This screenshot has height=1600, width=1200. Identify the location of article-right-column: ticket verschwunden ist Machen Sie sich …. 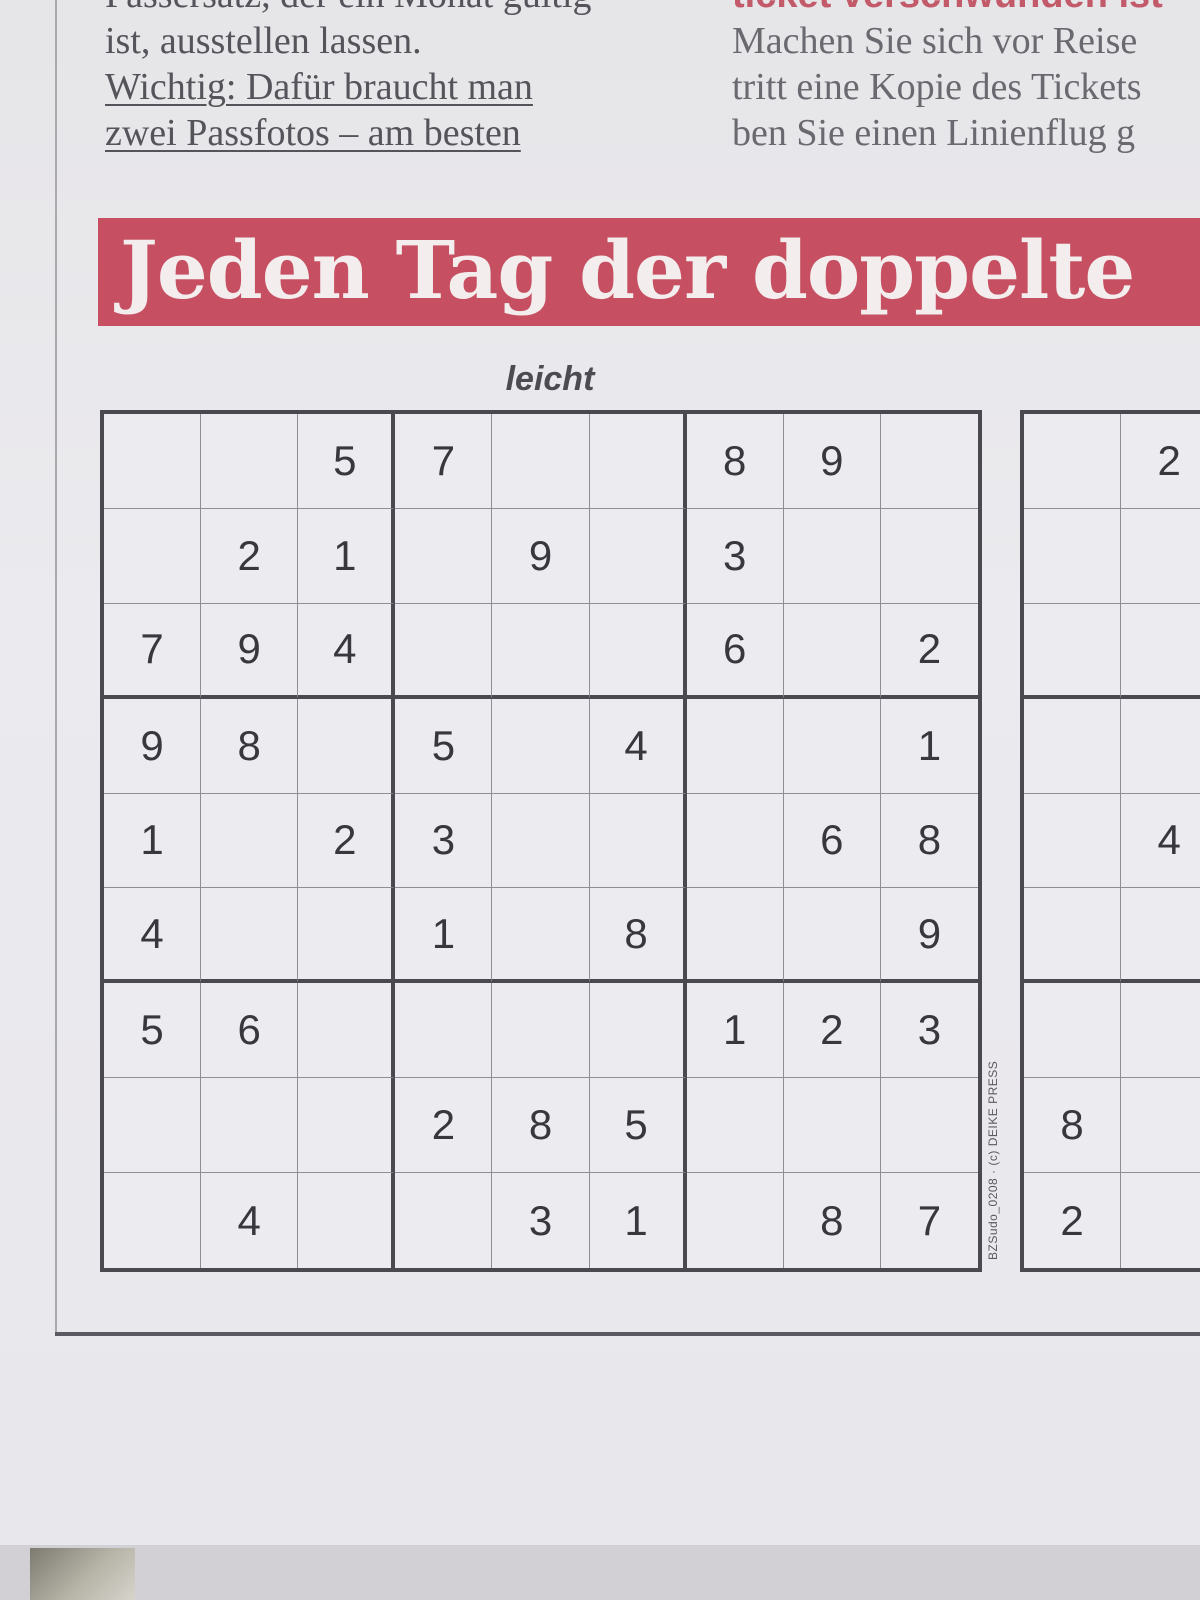
(966, 85).